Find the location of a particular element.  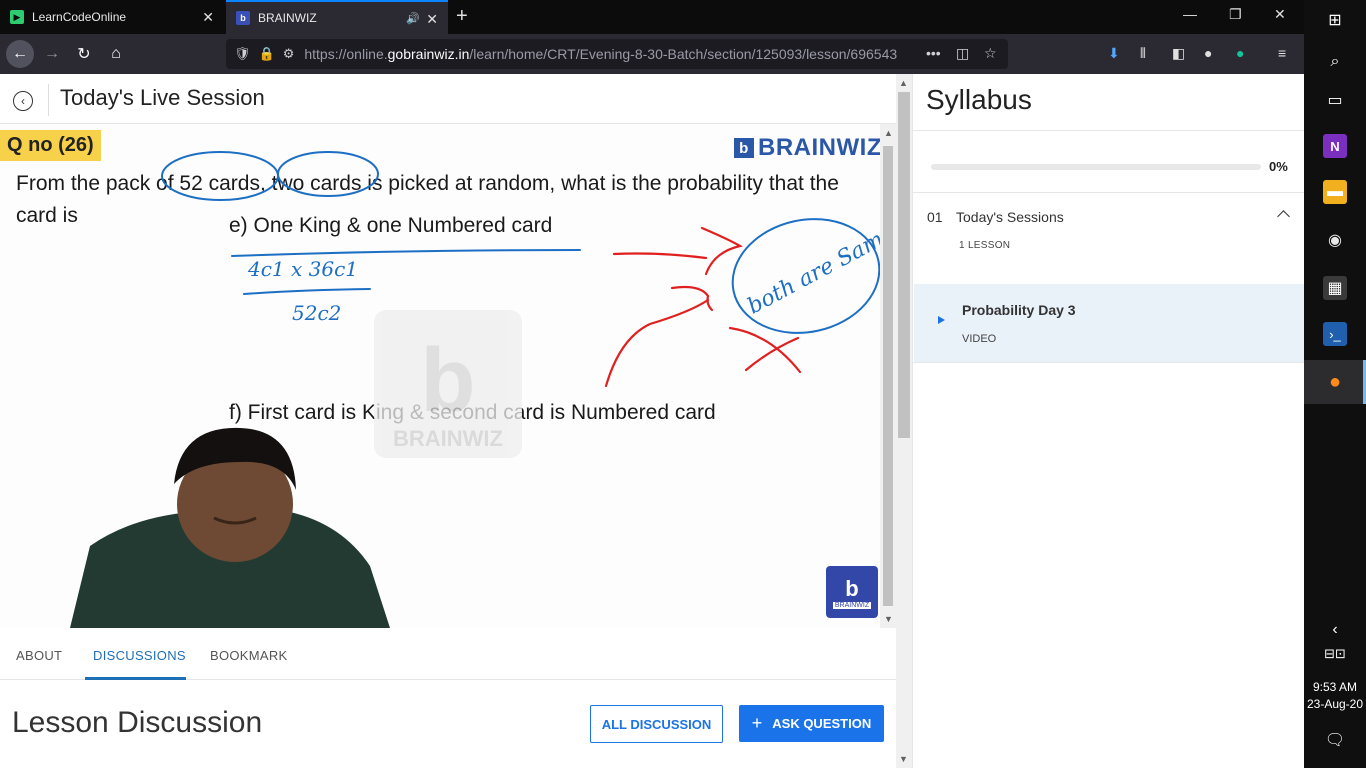

syllabus-title: Syllabus is located at coordinates (979, 99).